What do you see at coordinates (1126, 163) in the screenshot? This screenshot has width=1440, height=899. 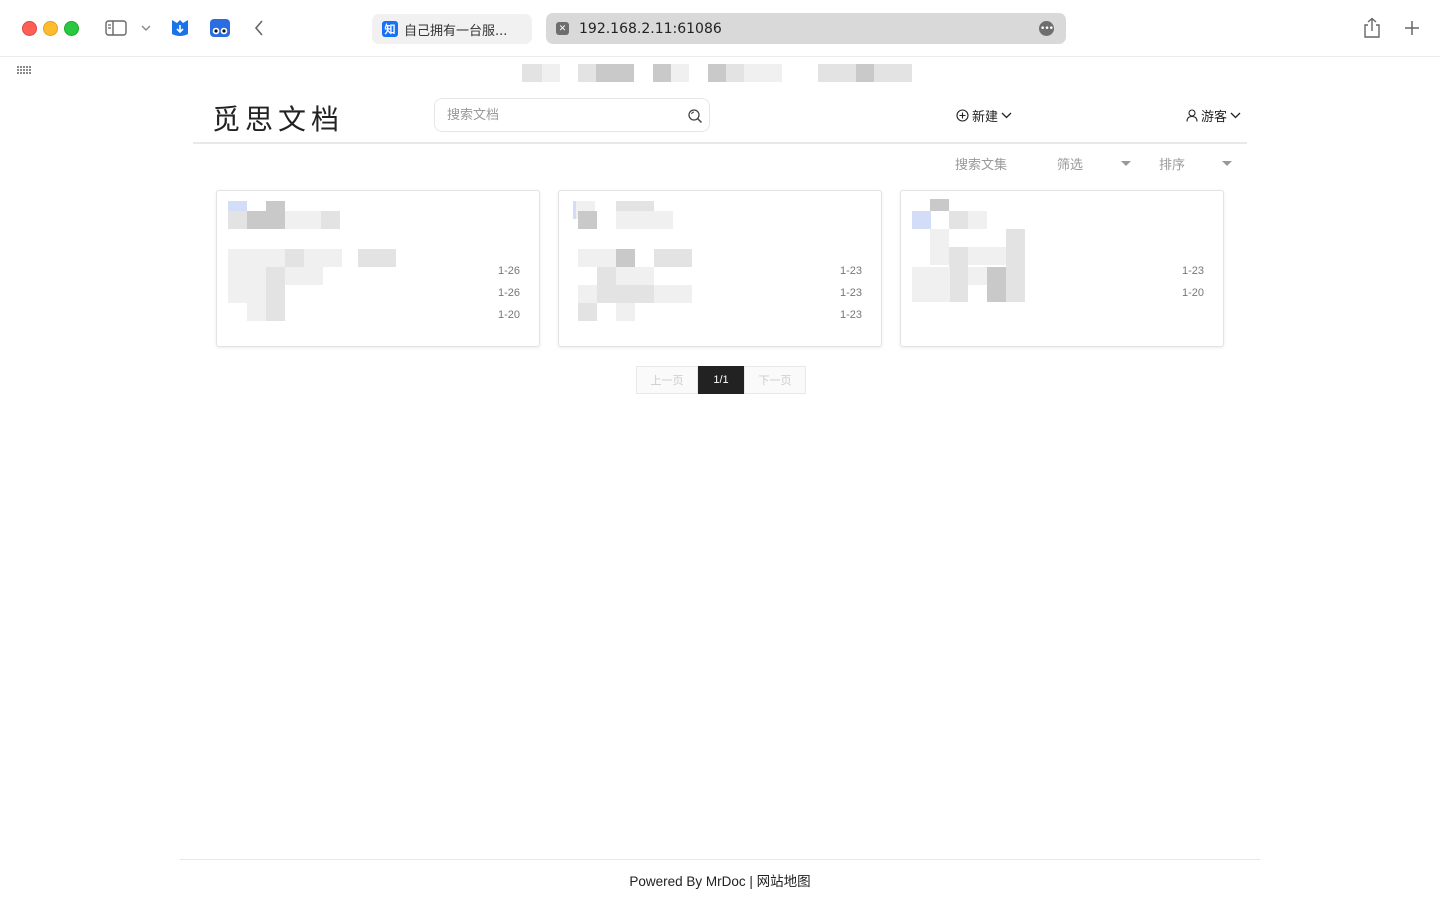 I see `filter-caret-icon` at bounding box center [1126, 163].